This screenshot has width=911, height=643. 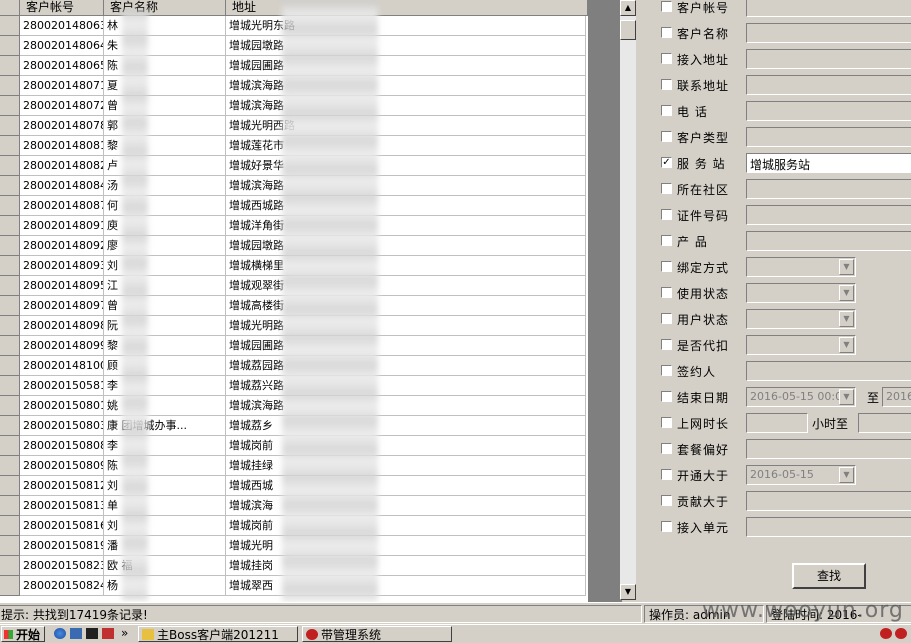 What do you see at coordinates (829, 576) in the screenshot?
I see `search-button: 查找` at bounding box center [829, 576].